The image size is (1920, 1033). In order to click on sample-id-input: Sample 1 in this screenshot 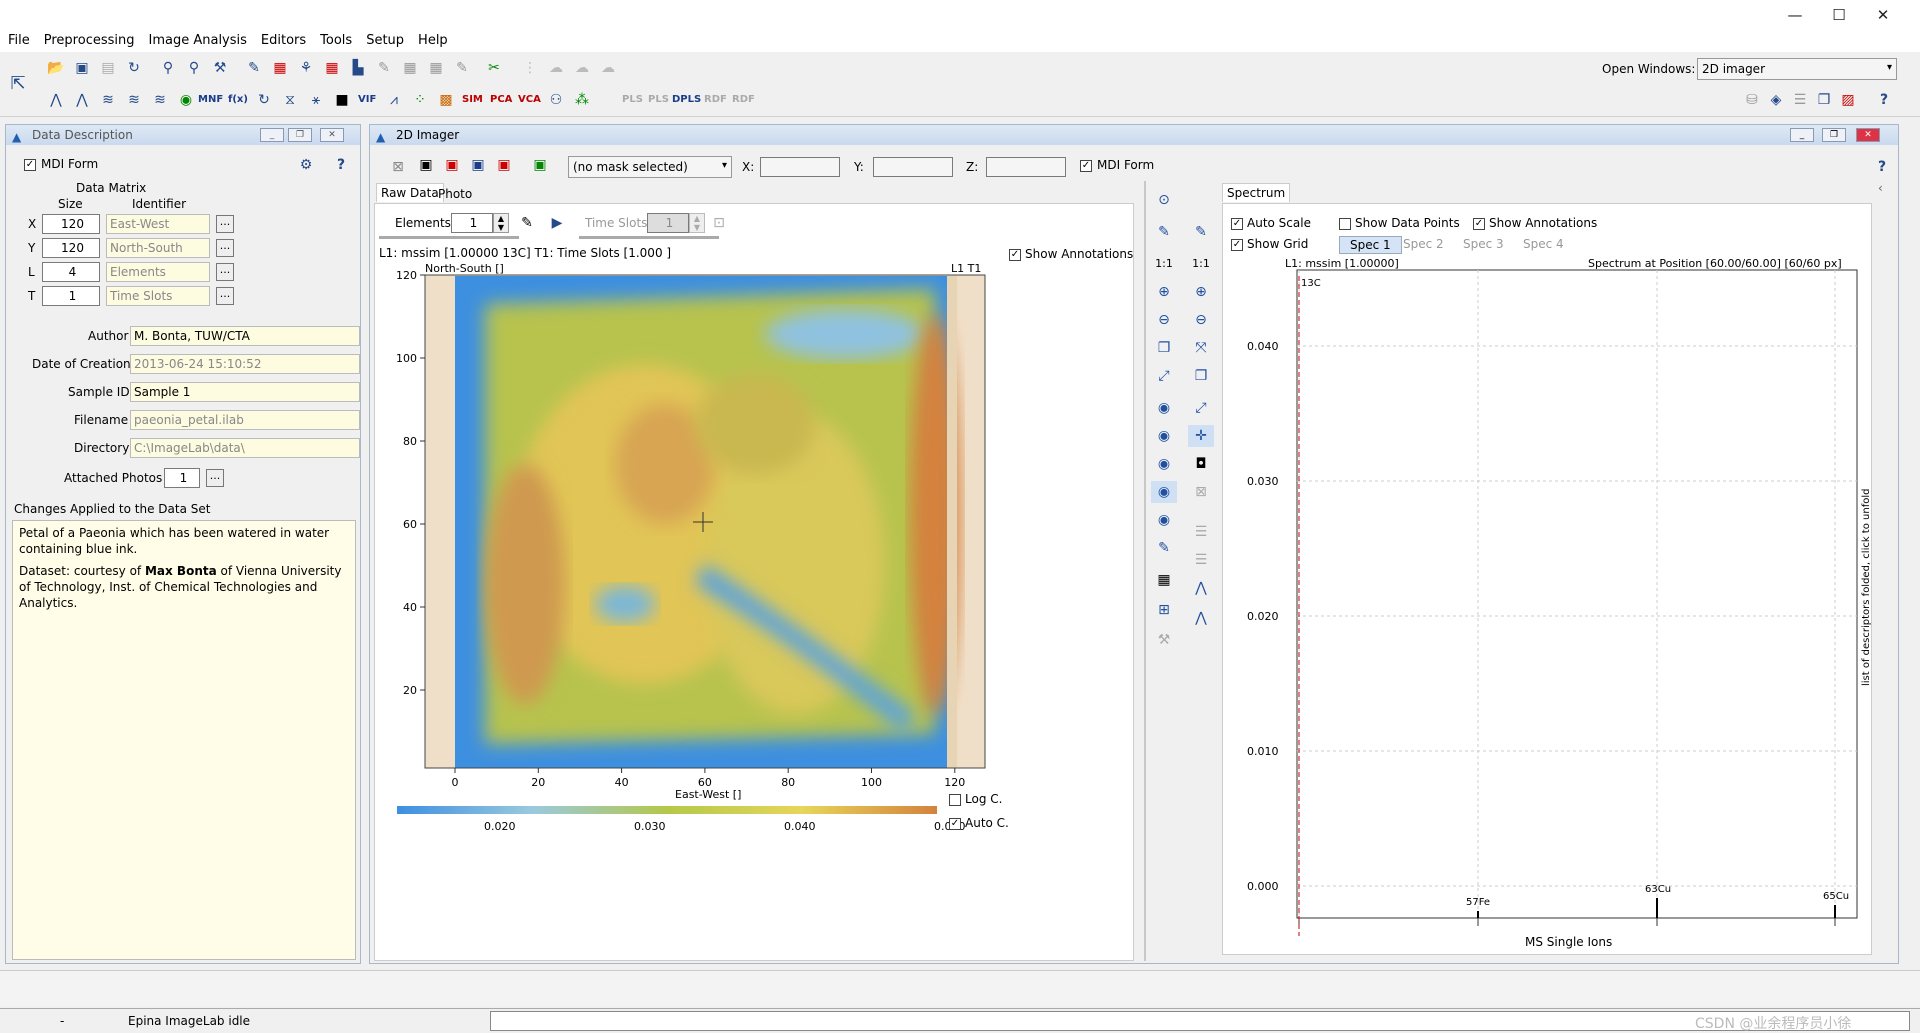, I will do `click(245, 392)`.